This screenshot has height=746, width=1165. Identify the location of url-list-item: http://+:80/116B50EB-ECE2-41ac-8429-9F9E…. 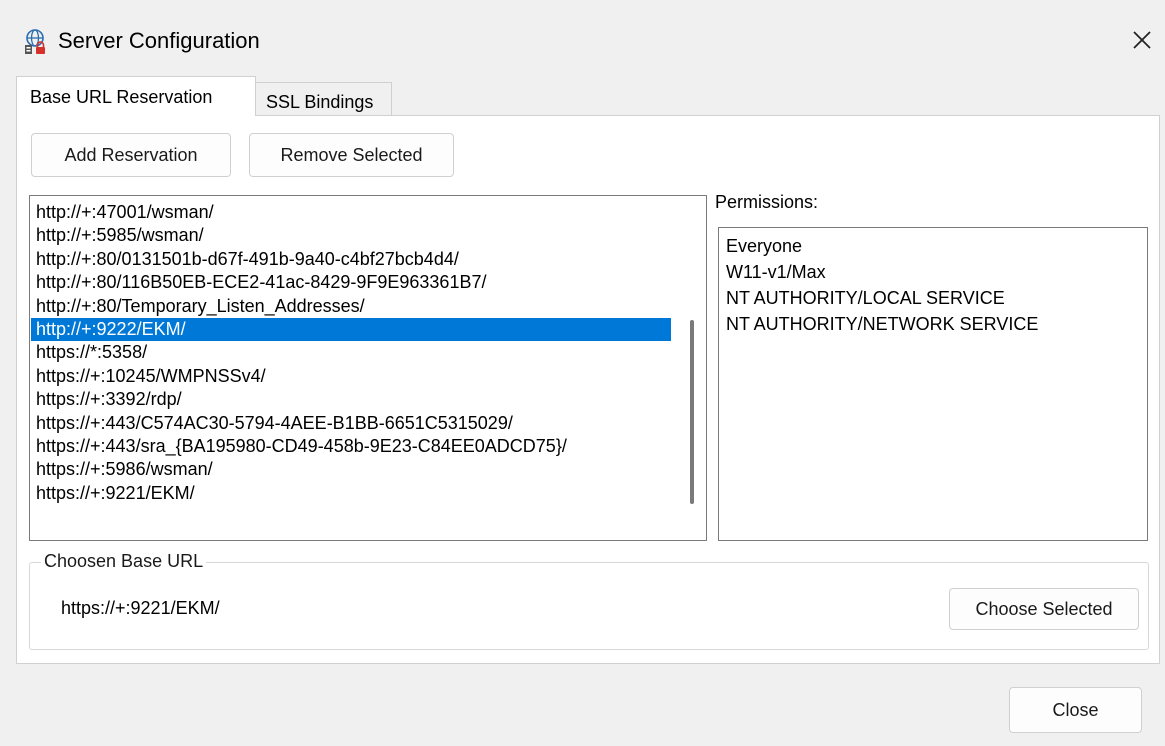
(351, 282).